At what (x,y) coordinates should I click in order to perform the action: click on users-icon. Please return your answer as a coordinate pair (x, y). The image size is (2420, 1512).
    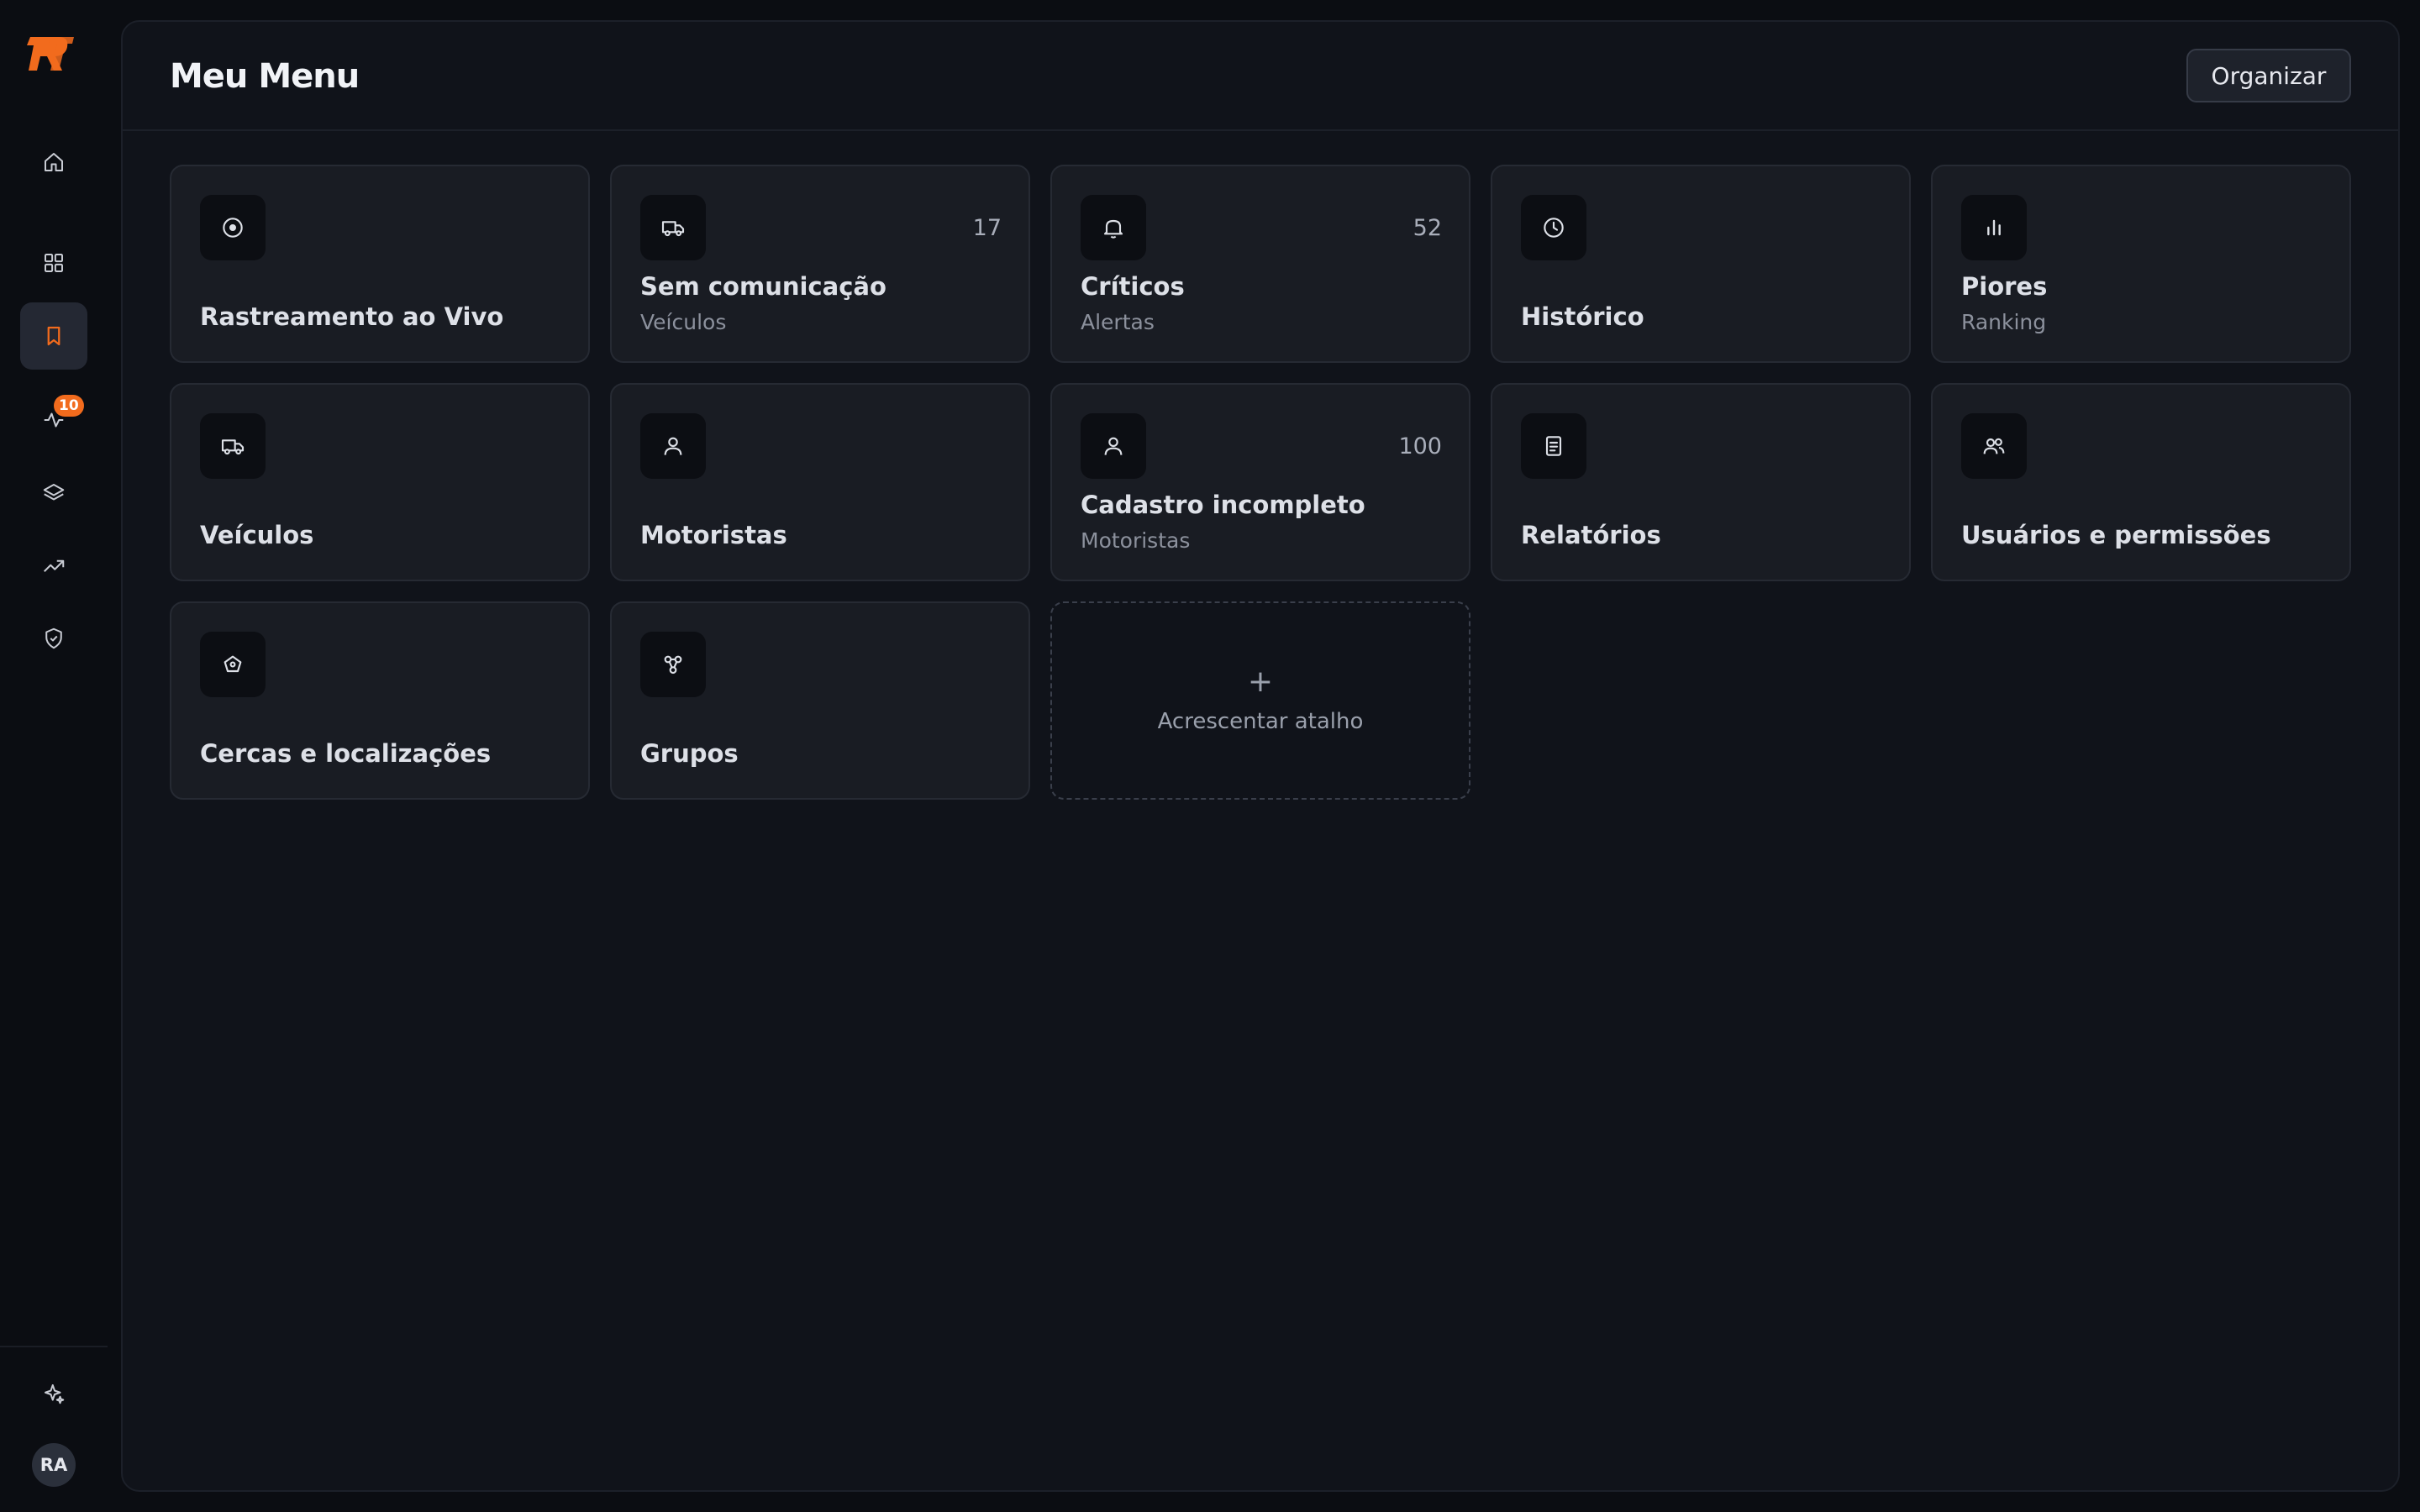
    Looking at the image, I should click on (1994, 446).